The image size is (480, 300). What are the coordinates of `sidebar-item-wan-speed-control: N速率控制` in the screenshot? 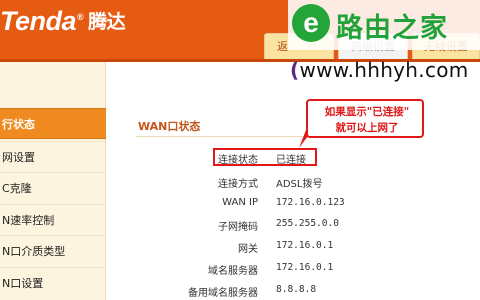 It's located at (53, 219).